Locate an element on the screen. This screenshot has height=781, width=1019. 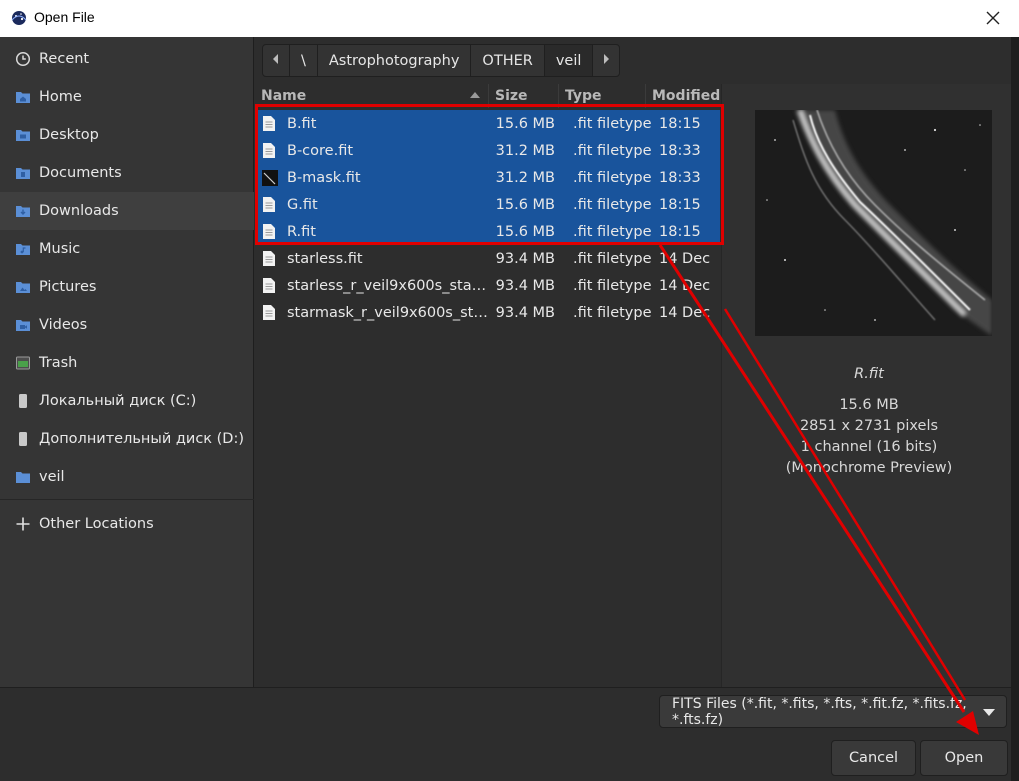
title-bar: Open File is located at coordinates (509, 18).